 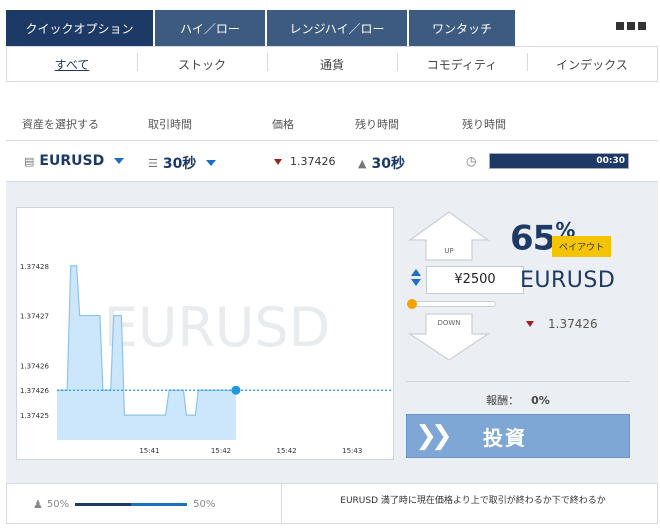 I want to click on payout-number: 65, so click(x=533, y=238).